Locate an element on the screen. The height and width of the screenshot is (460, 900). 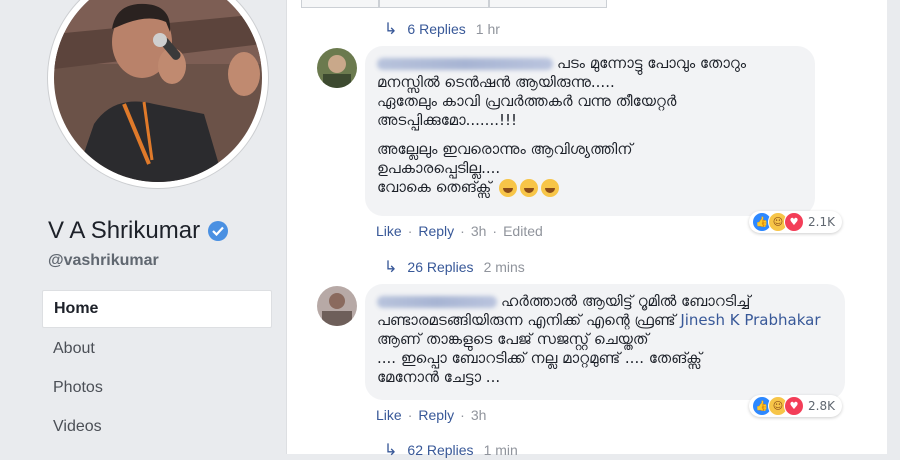
comment-actions: Like · Reply · 3h is located at coordinates (431, 415).